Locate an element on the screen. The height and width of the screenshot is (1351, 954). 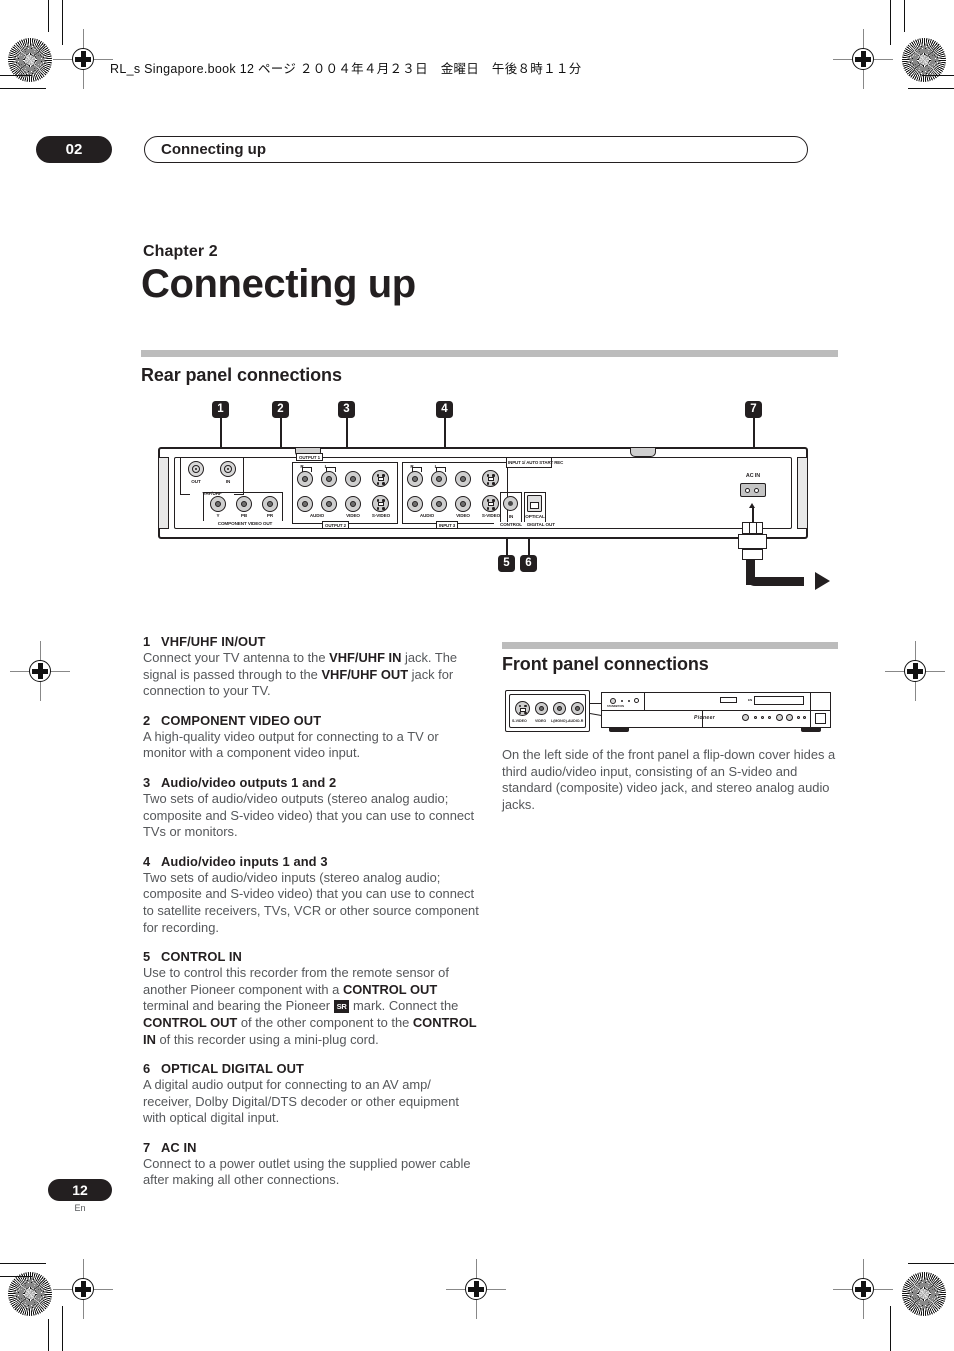
front-unit-divider-horizontal is located at coordinates (716, 711).